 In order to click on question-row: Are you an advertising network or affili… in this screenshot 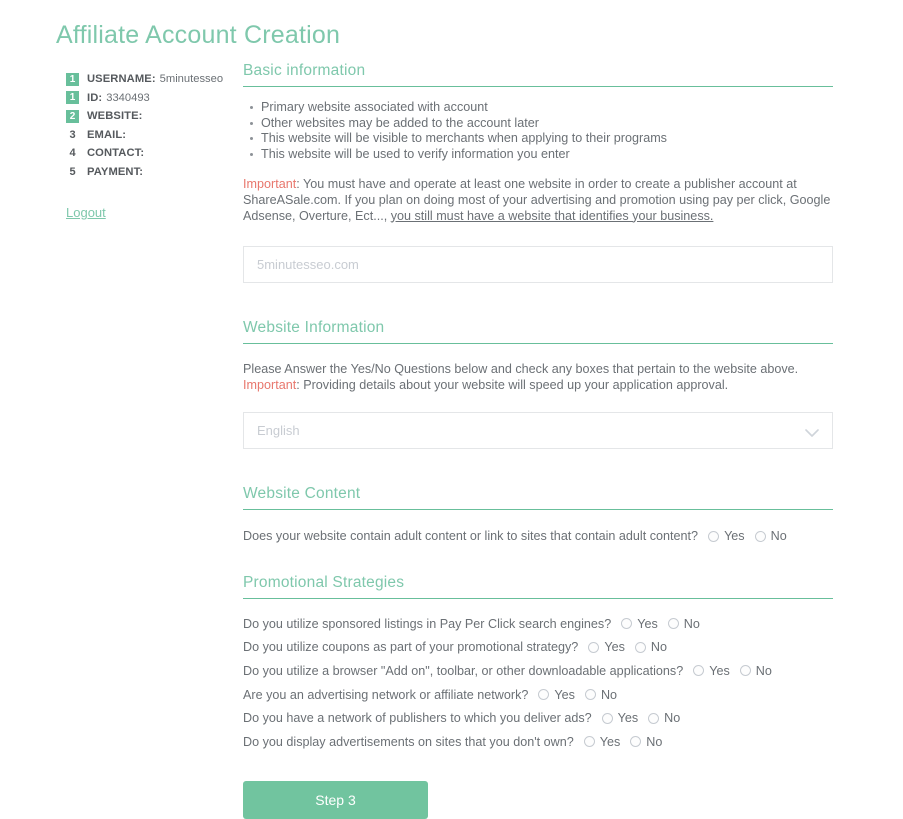, I will do `click(538, 695)`.